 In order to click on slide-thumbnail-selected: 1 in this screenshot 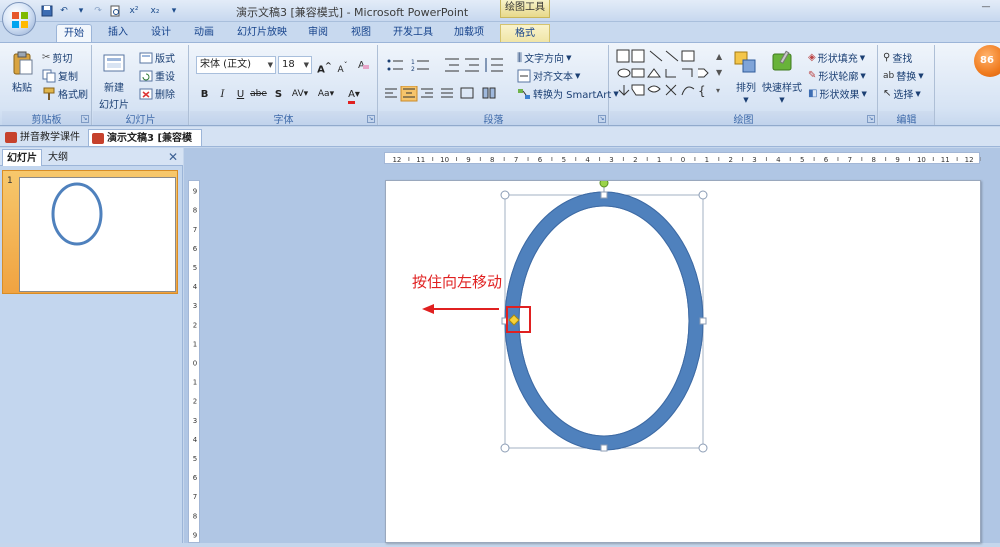, I will do `click(90, 232)`.